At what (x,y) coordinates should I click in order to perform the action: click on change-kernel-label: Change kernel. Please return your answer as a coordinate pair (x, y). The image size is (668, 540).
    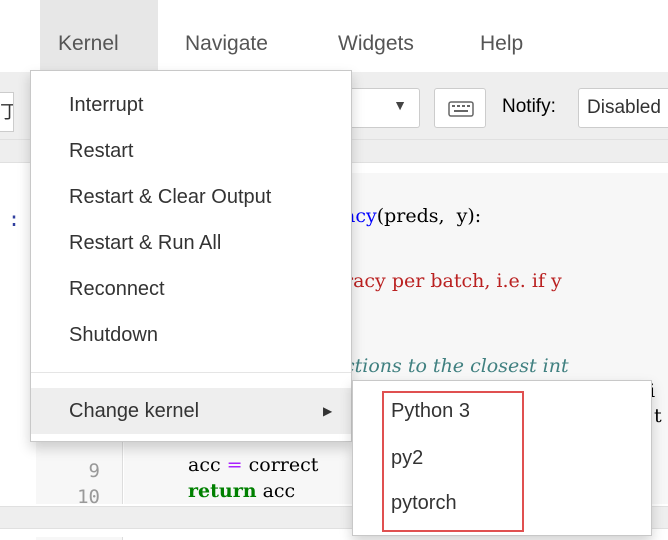
    Looking at the image, I should click on (134, 411).